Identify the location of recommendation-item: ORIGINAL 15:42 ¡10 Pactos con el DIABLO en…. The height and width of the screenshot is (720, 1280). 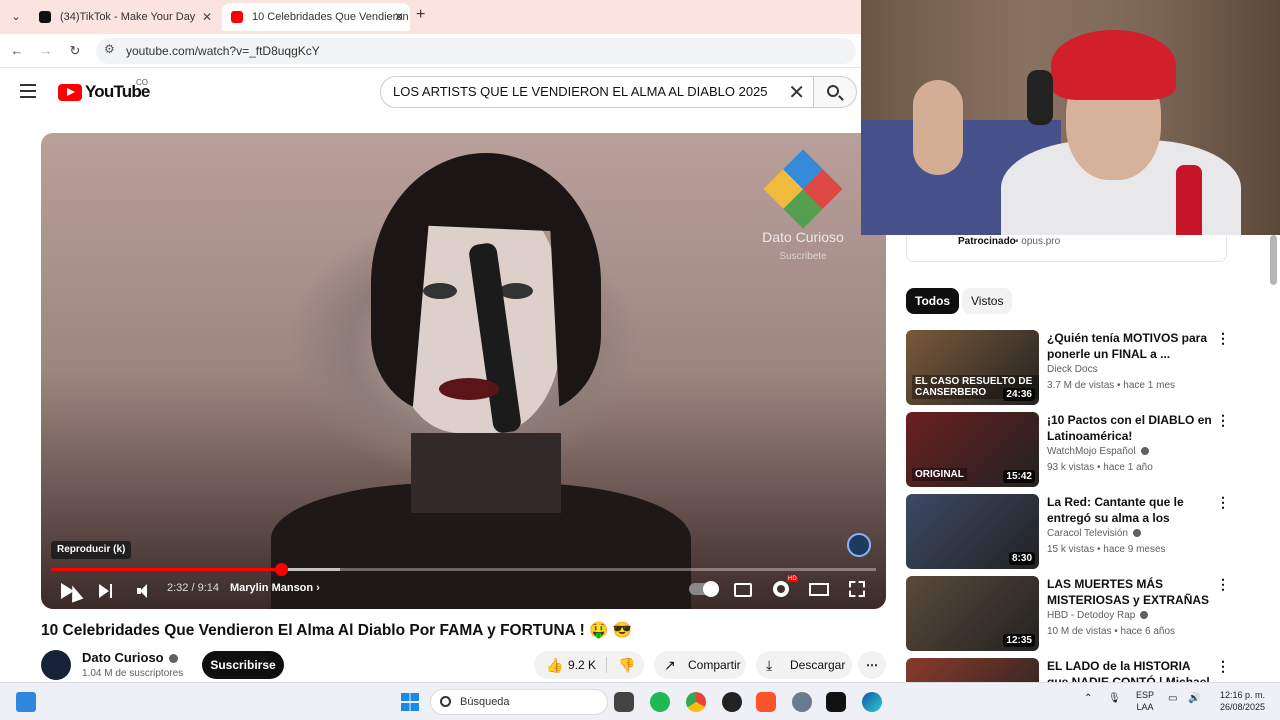
(1071, 450).